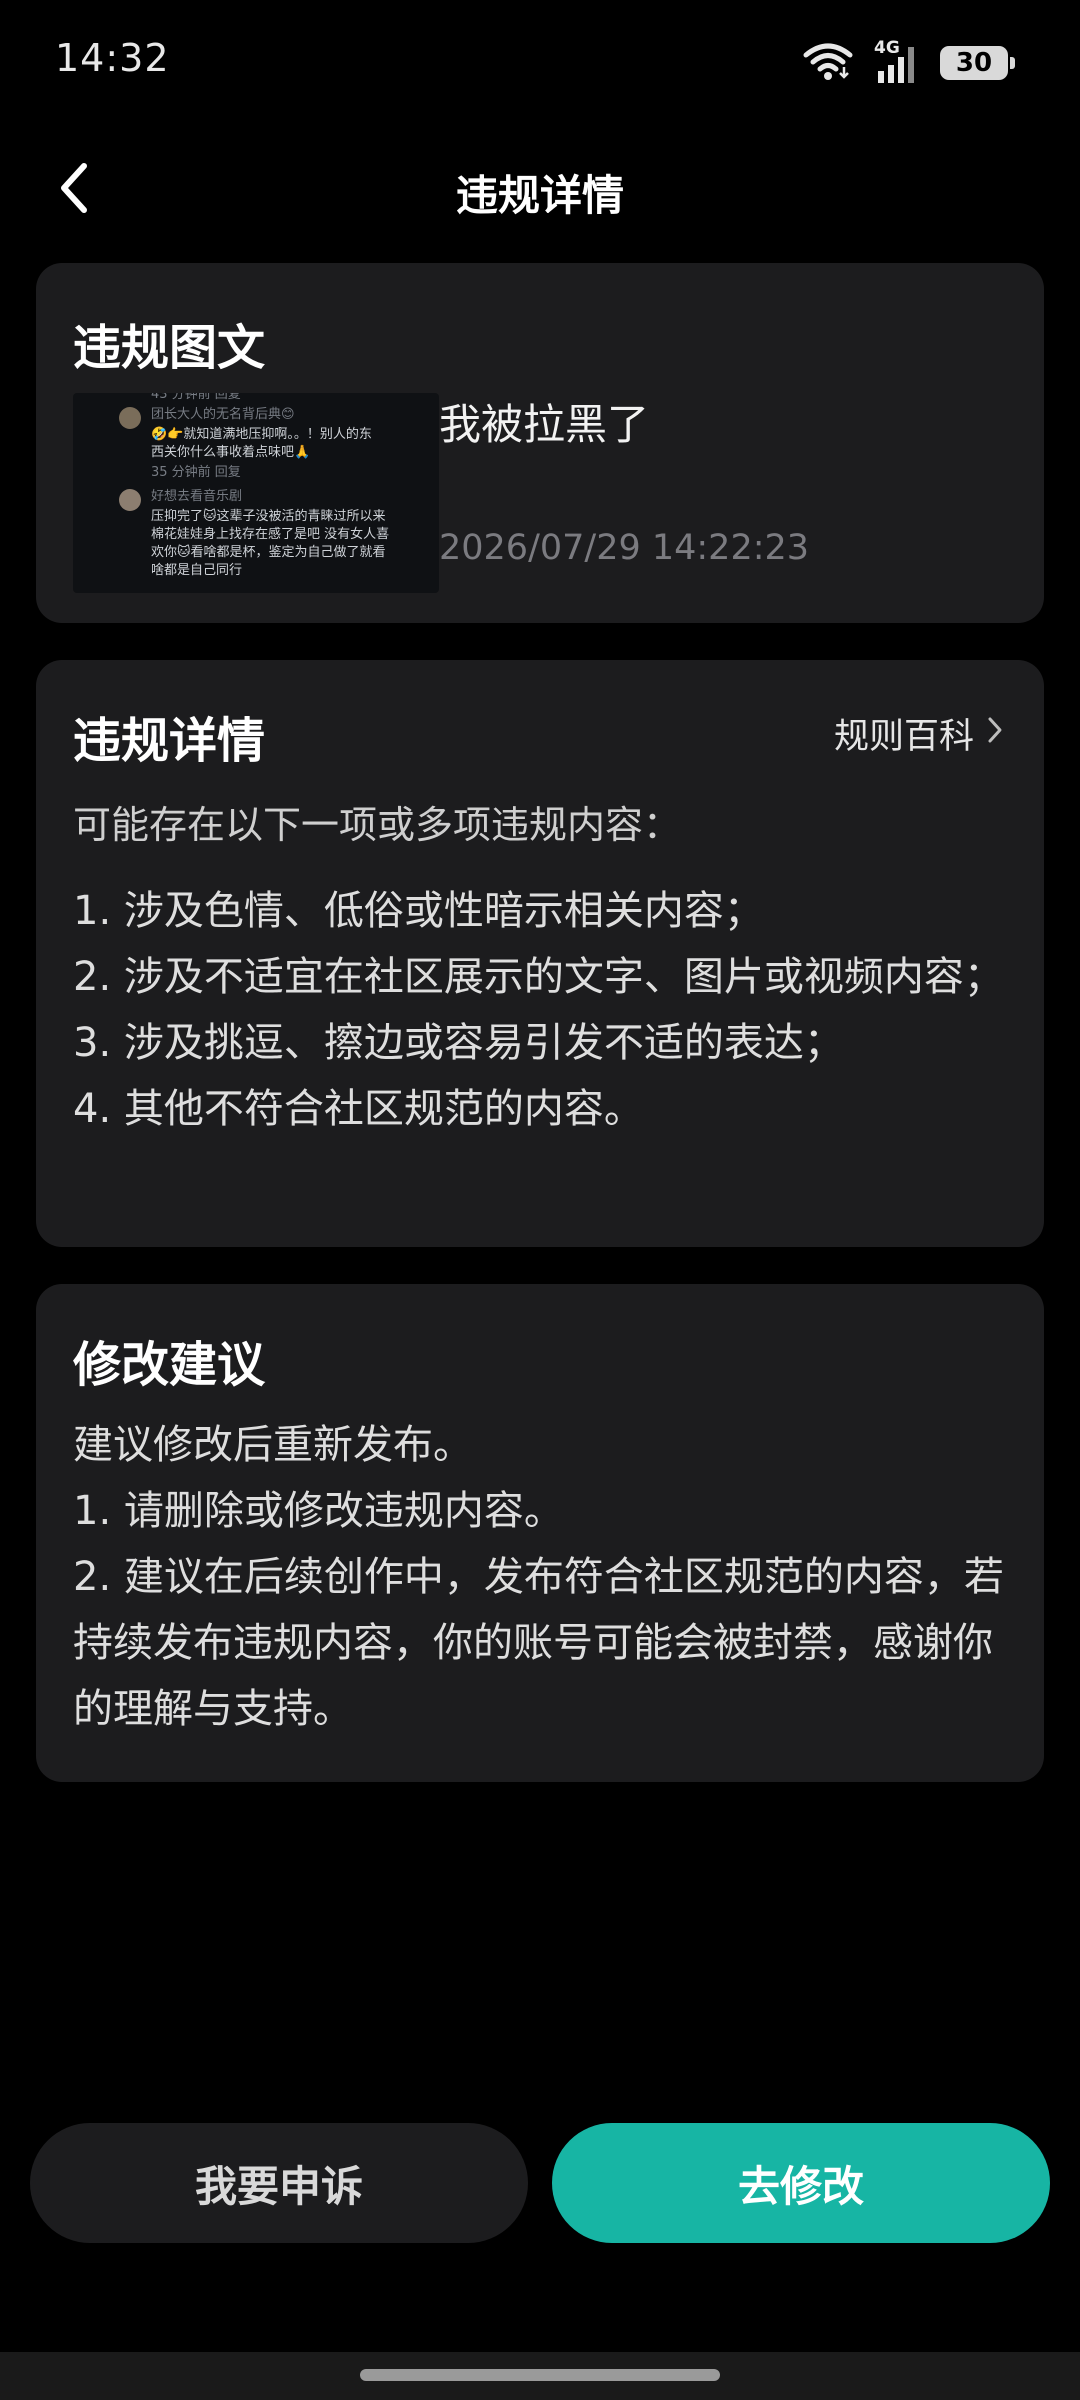  What do you see at coordinates (279, 2183) in the screenshot?
I see `appeal-button: 我要申诉` at bounding box center [279, 2183].